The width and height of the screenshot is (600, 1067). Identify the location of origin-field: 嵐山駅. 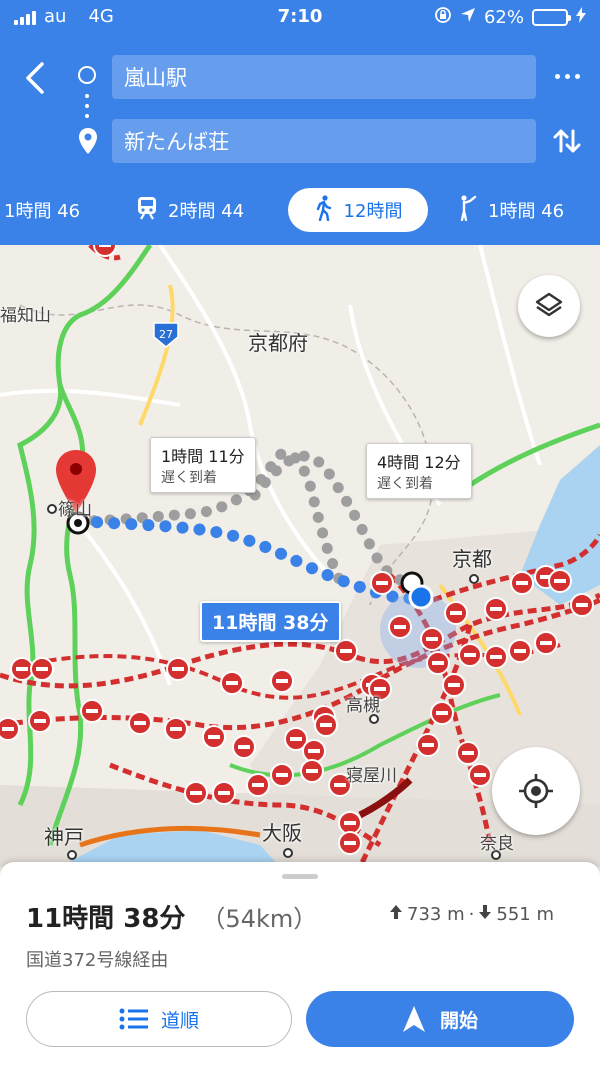
(324, 77).